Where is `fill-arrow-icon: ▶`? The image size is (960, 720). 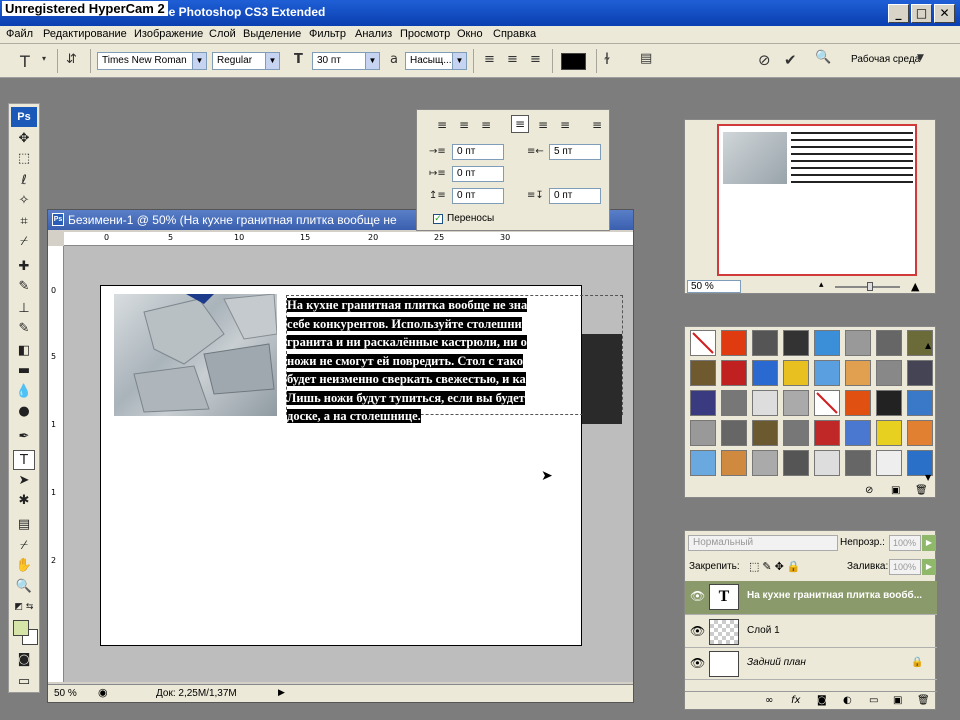 fill-arrow-icon: ▶ is located at coordinates (929, 567).